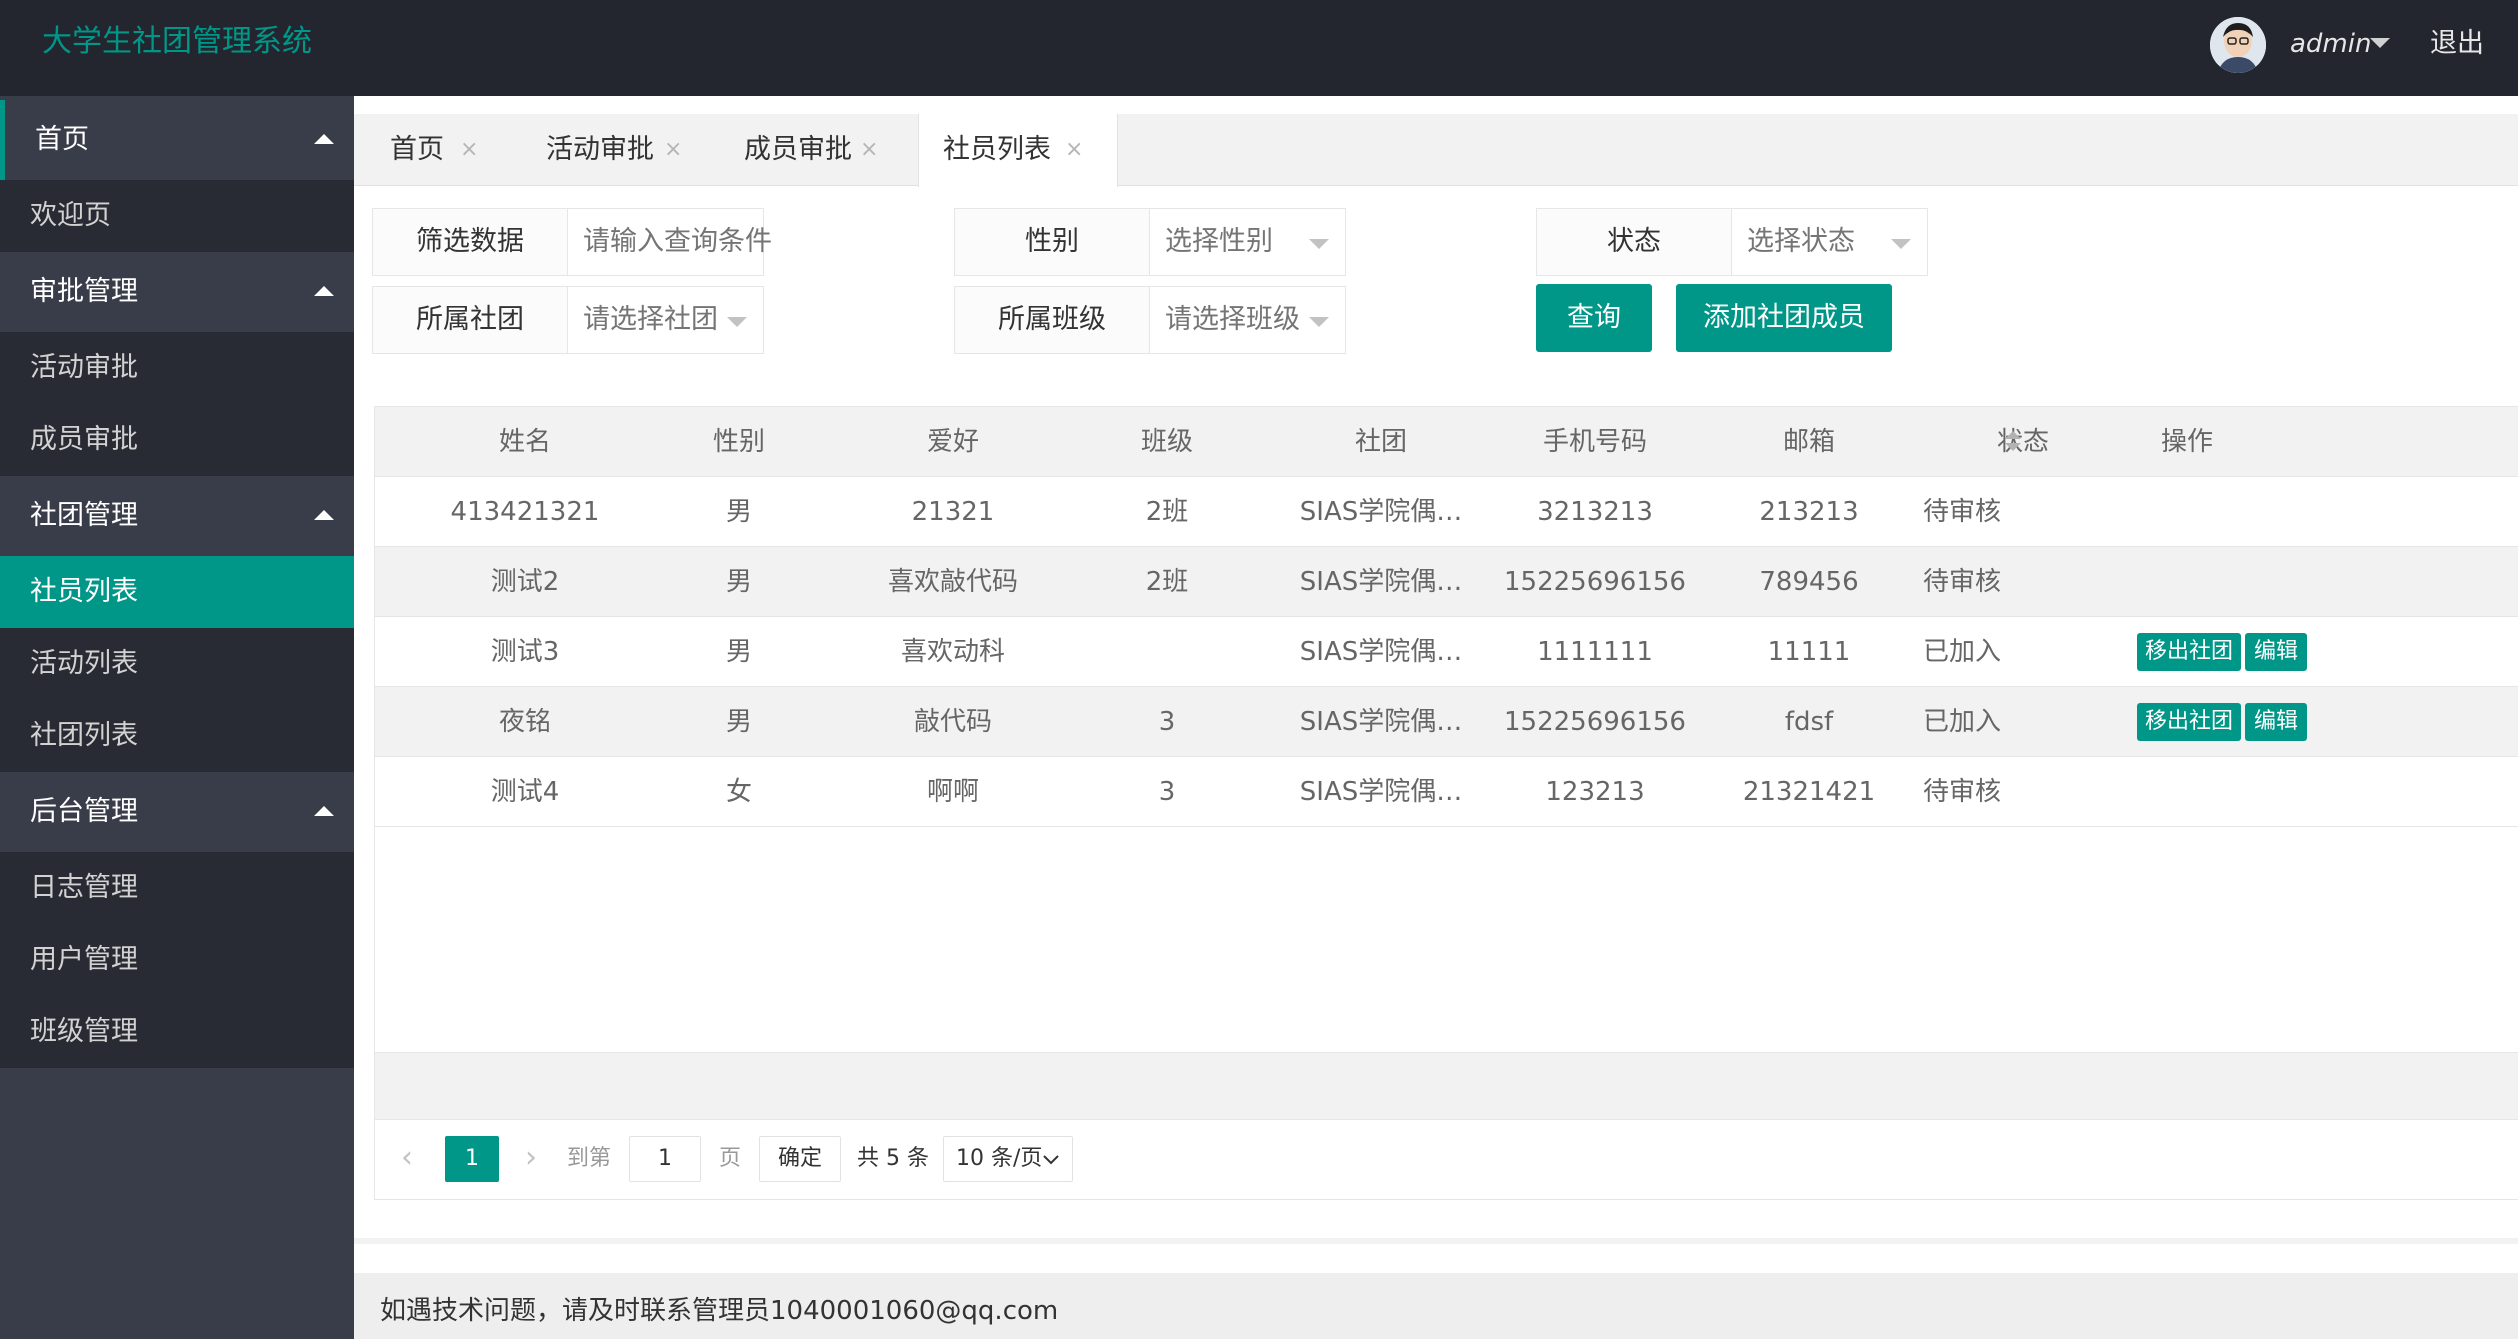 The height and width of the screenshot is (1339, 2518). What do you see at coordinates (524, 442) in the screenshot?
I see `column-header-name: 姓名` at bounding box center [524, 442].